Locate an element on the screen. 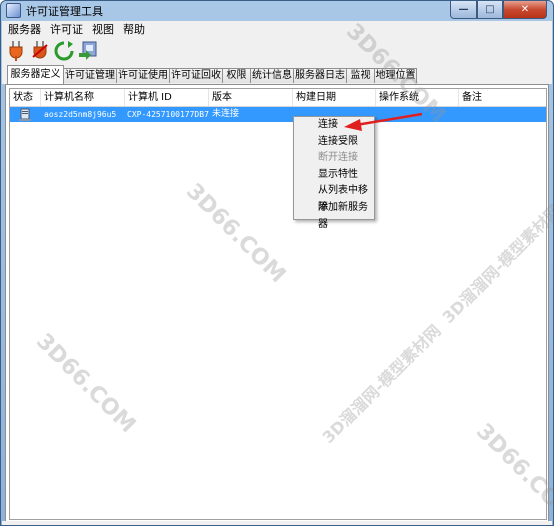 This screenshot has width=554, height=526. column-status: 状态 is located at coordinates (25, 97).